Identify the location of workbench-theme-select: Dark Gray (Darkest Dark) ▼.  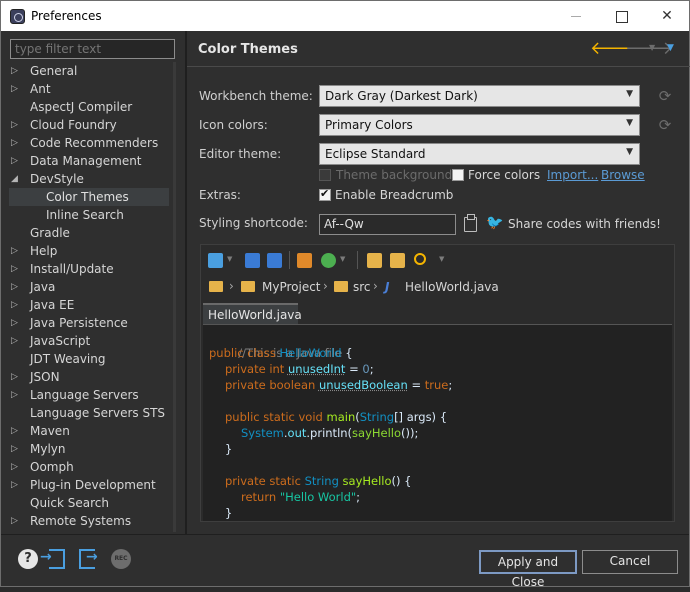
(479, 96).